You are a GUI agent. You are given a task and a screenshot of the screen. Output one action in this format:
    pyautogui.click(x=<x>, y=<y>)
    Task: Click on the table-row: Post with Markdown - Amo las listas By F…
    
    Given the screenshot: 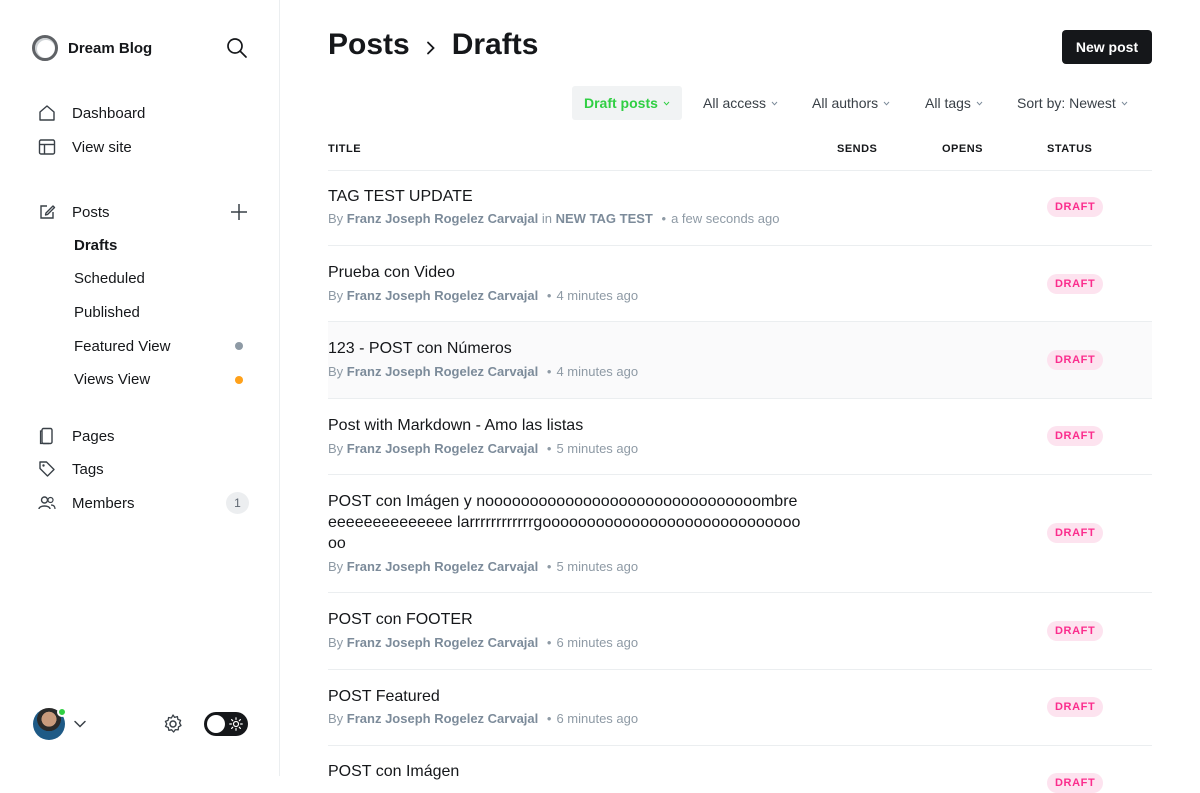 What is the action you would take?
    pyautogui.click(x=740, y=437)
    